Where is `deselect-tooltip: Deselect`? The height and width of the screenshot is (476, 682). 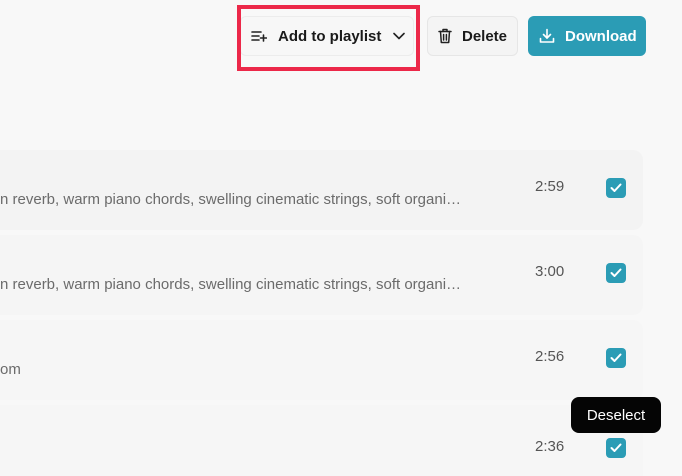 deselect-tooltip: Deselect is located at coordinates (616, 415).